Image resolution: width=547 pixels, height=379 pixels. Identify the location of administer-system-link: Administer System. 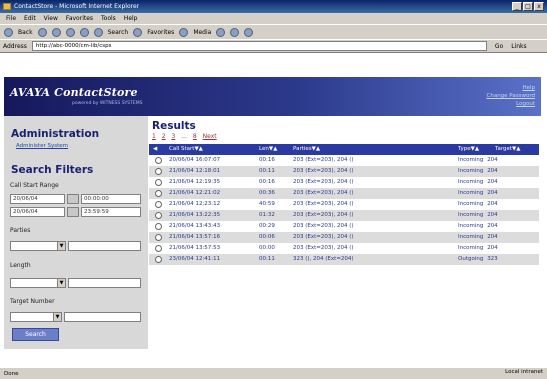
(42, 146).